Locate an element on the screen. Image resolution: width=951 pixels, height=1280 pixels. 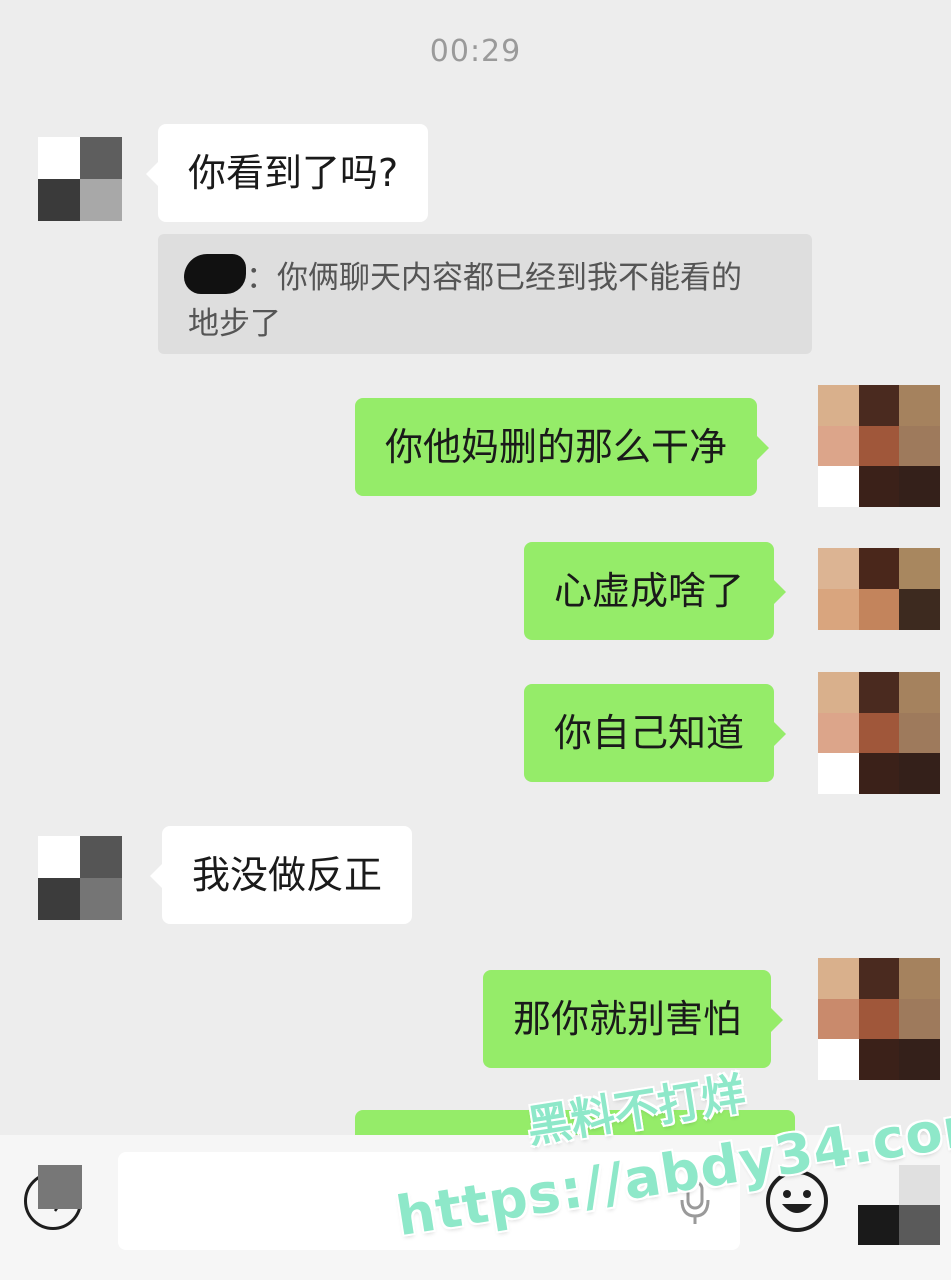
quoted-text-line2: 地步了 is located at coordinates (234, 324).